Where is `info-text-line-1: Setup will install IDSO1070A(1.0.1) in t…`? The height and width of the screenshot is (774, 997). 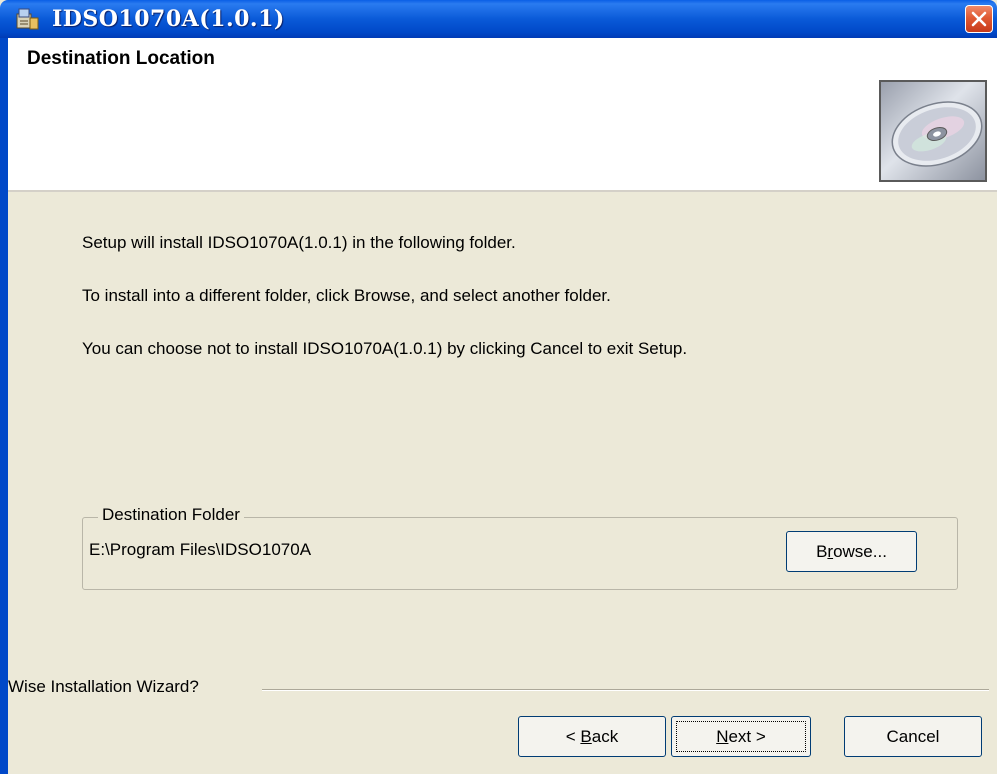 info-text-line-1: Setup will install IDSO1070A(1.0.1) in t… is located at coordinates (299, 242).